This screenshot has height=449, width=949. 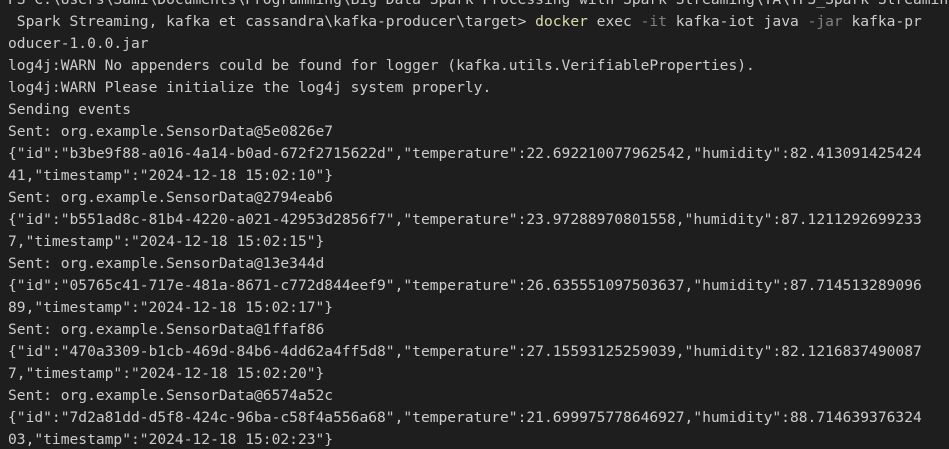 I want to click on command-docker: docker, so click(x=561, y=21).